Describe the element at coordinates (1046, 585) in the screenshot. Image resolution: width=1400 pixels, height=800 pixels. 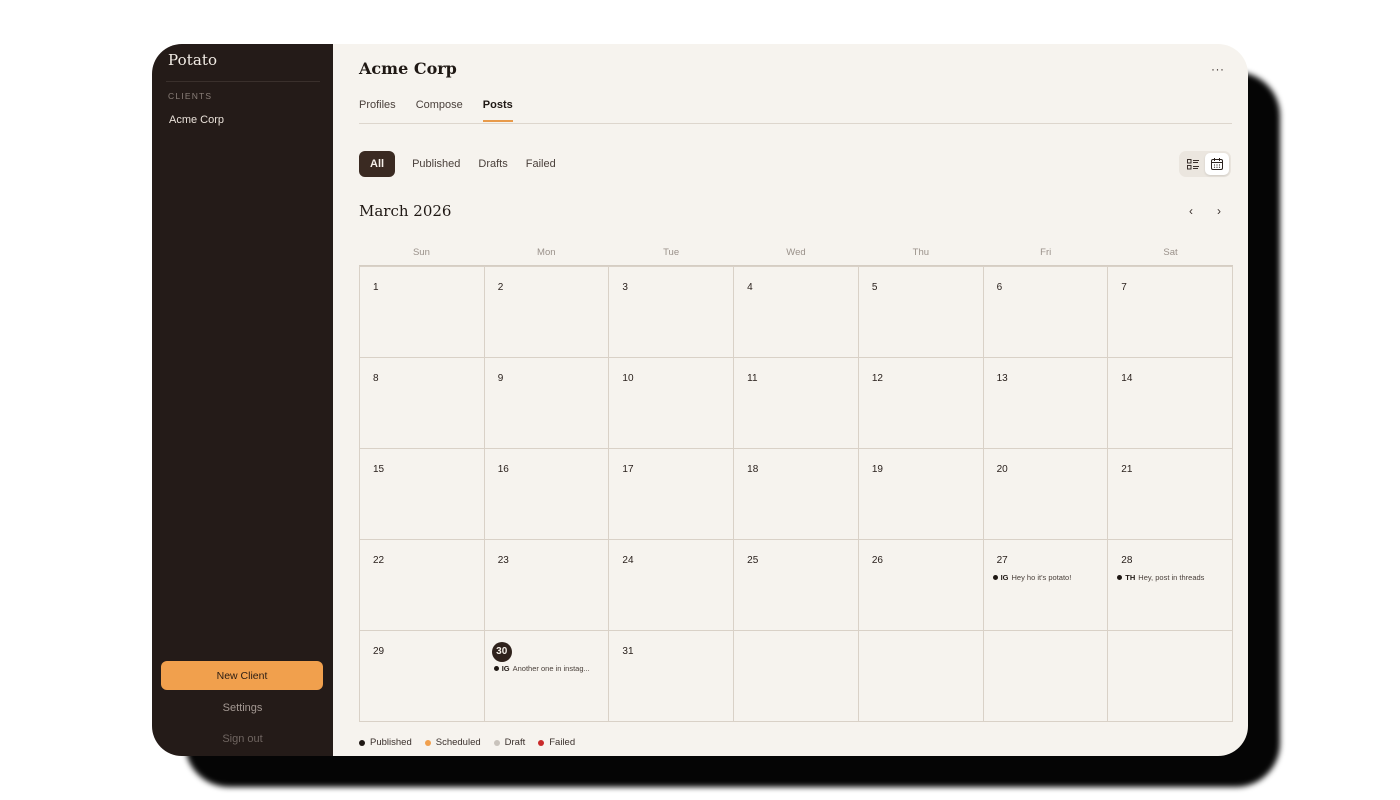
I see `calendar-day-cell: 27 IG Hey ho it's potato!` at that location.